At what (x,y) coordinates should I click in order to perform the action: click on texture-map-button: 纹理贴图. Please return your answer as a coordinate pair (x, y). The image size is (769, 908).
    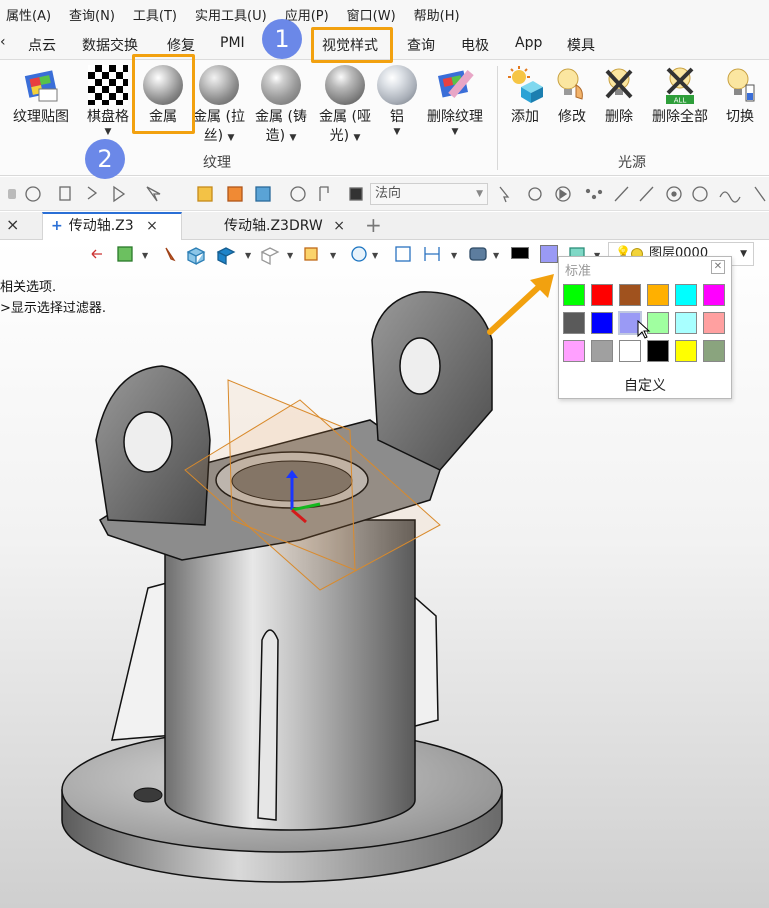
    Looking at the image, I should click on (41, 93).